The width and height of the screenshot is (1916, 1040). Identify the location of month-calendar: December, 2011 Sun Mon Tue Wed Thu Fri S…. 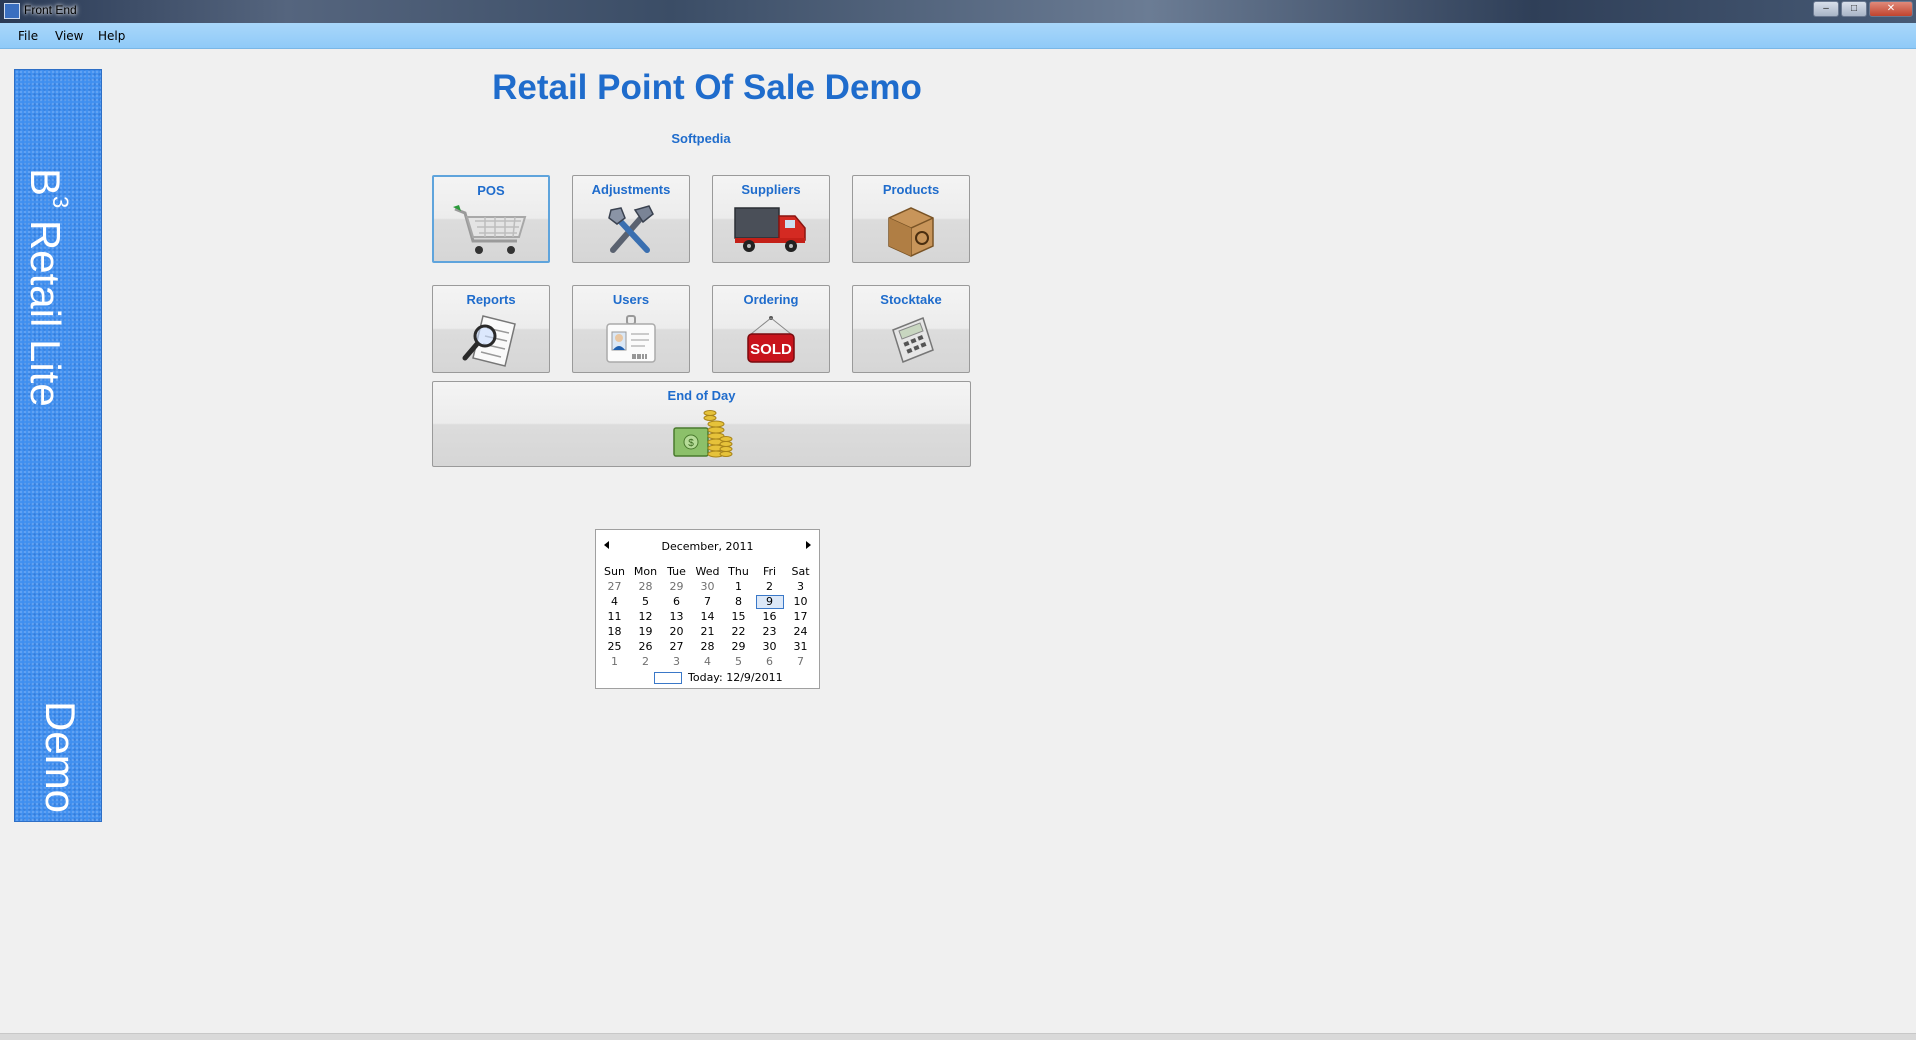
(707, 609).